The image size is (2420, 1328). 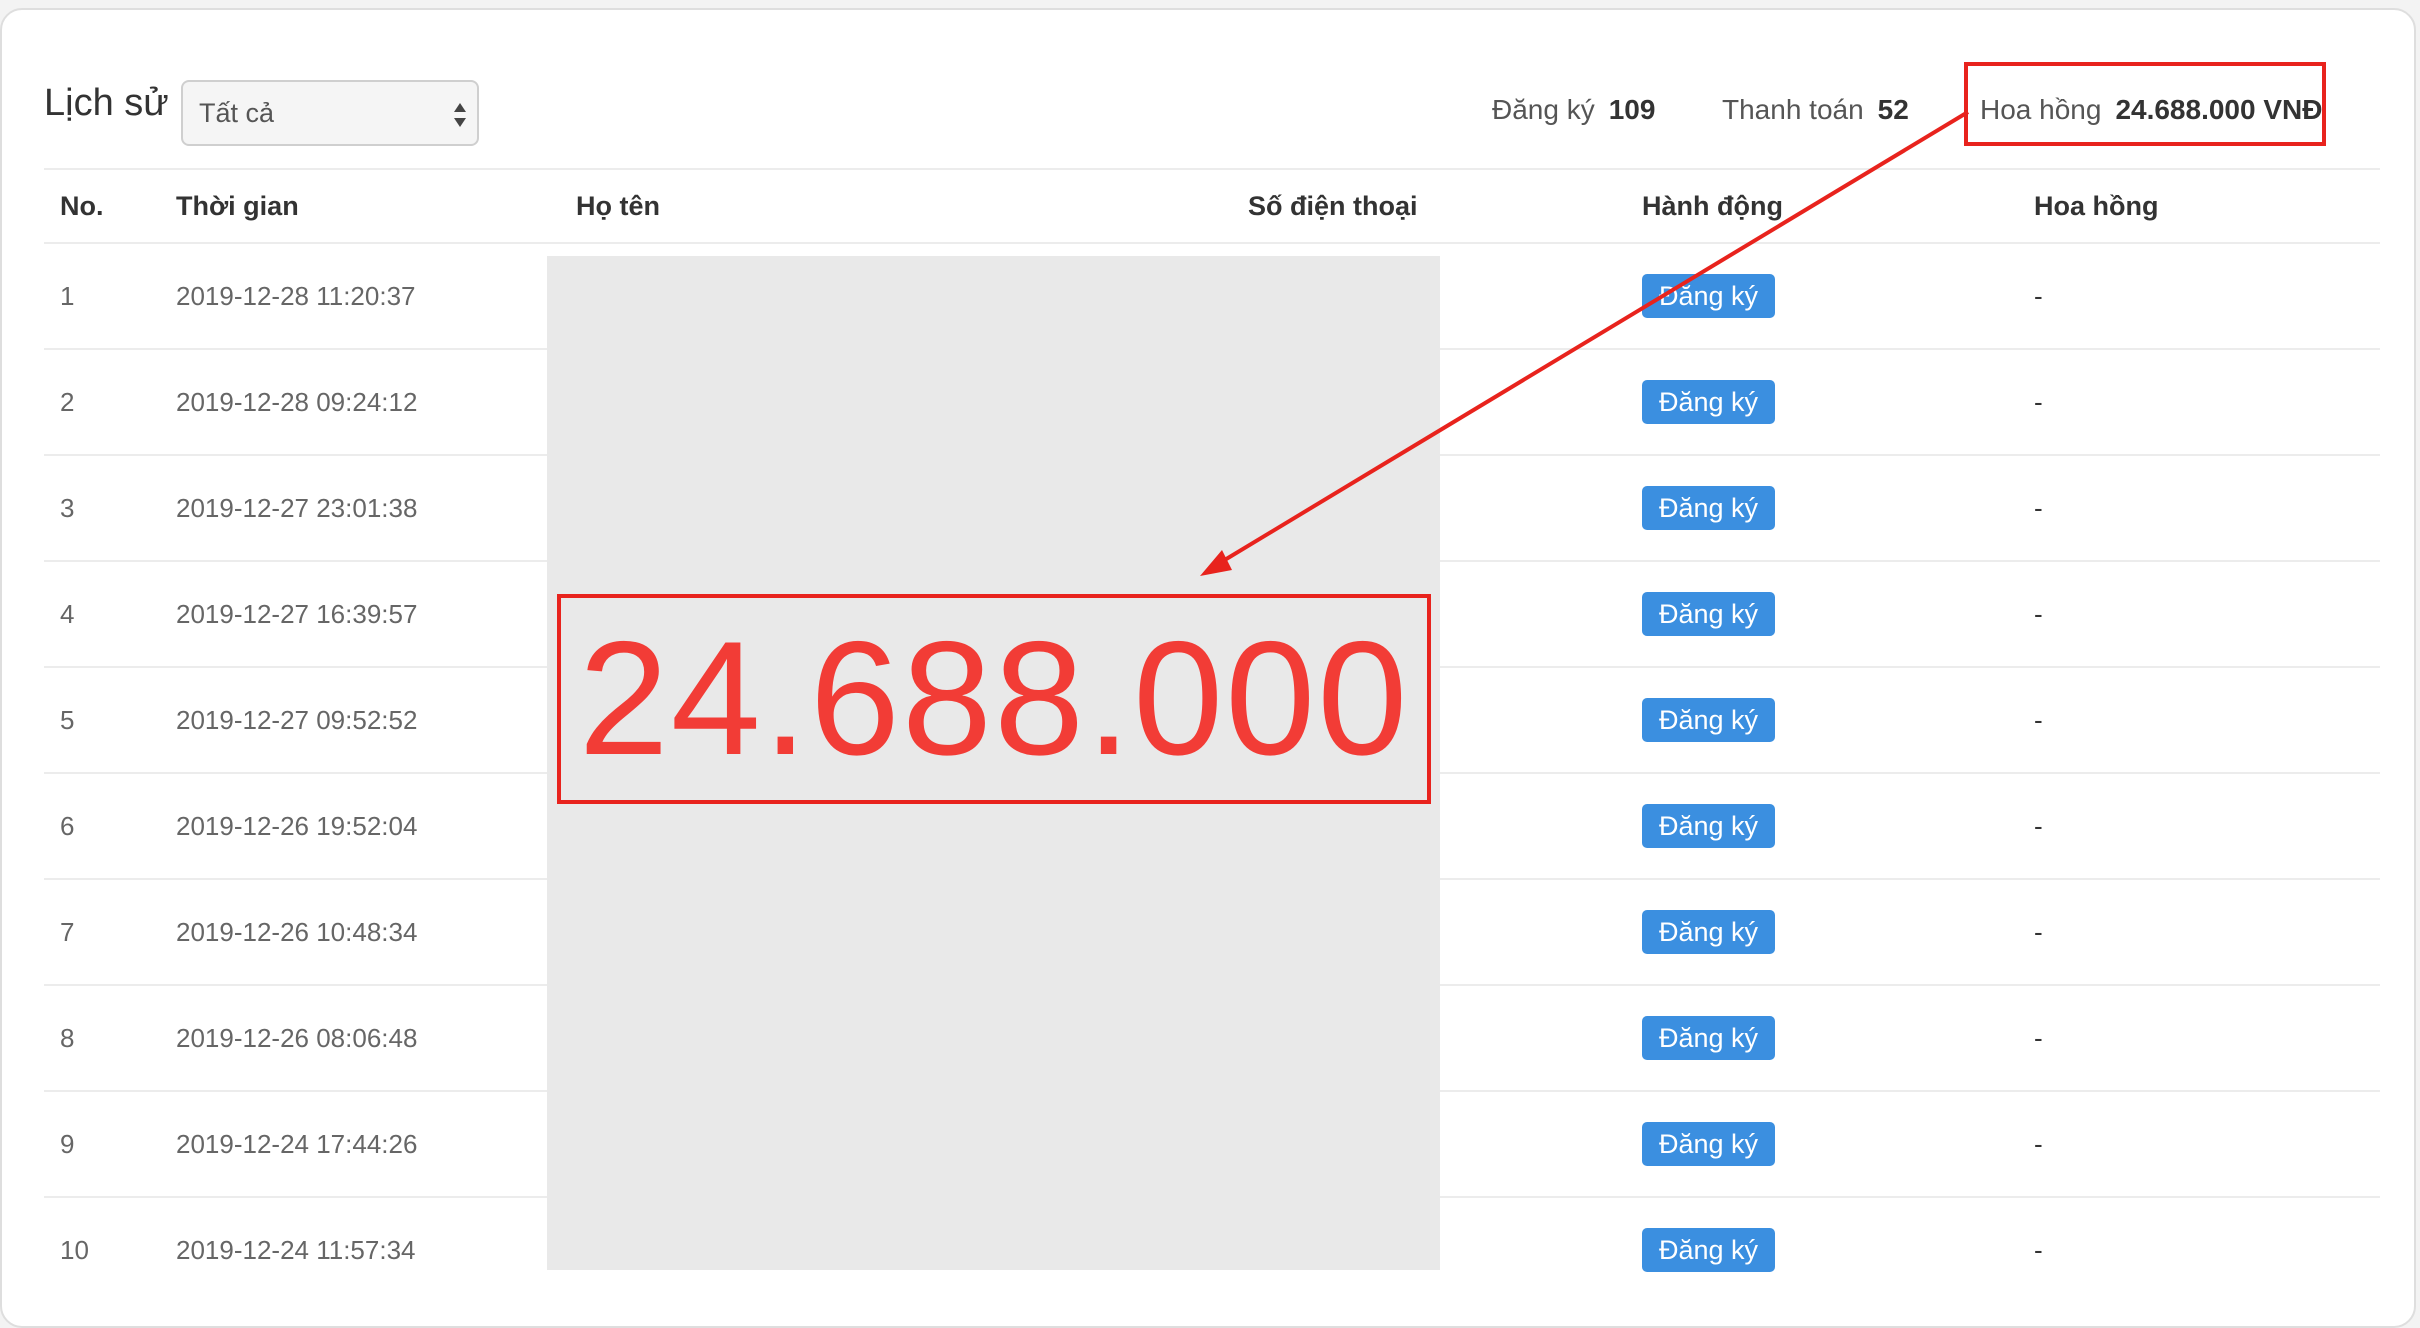 What do you see at coordinates (1333, 205) in the screenshot?
I see `col-header-phone: Số điện thoại` at bounding box center [1333, 205].